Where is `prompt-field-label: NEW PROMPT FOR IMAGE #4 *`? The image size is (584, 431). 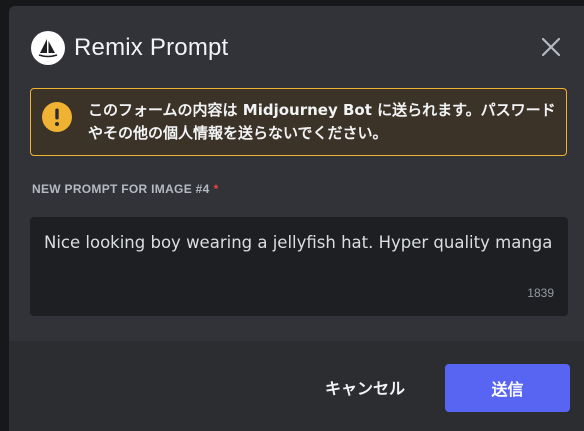
prompt-field-label: NEW PROMPT FOR IMAGE #4 * is located at coordinates (125, 189).